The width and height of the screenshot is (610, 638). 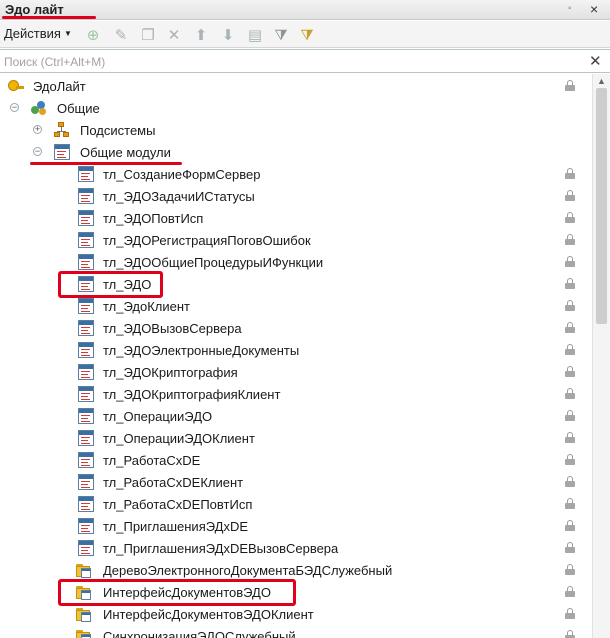 I want to click on scrollbar-thumb, so click(x=601, y=206).